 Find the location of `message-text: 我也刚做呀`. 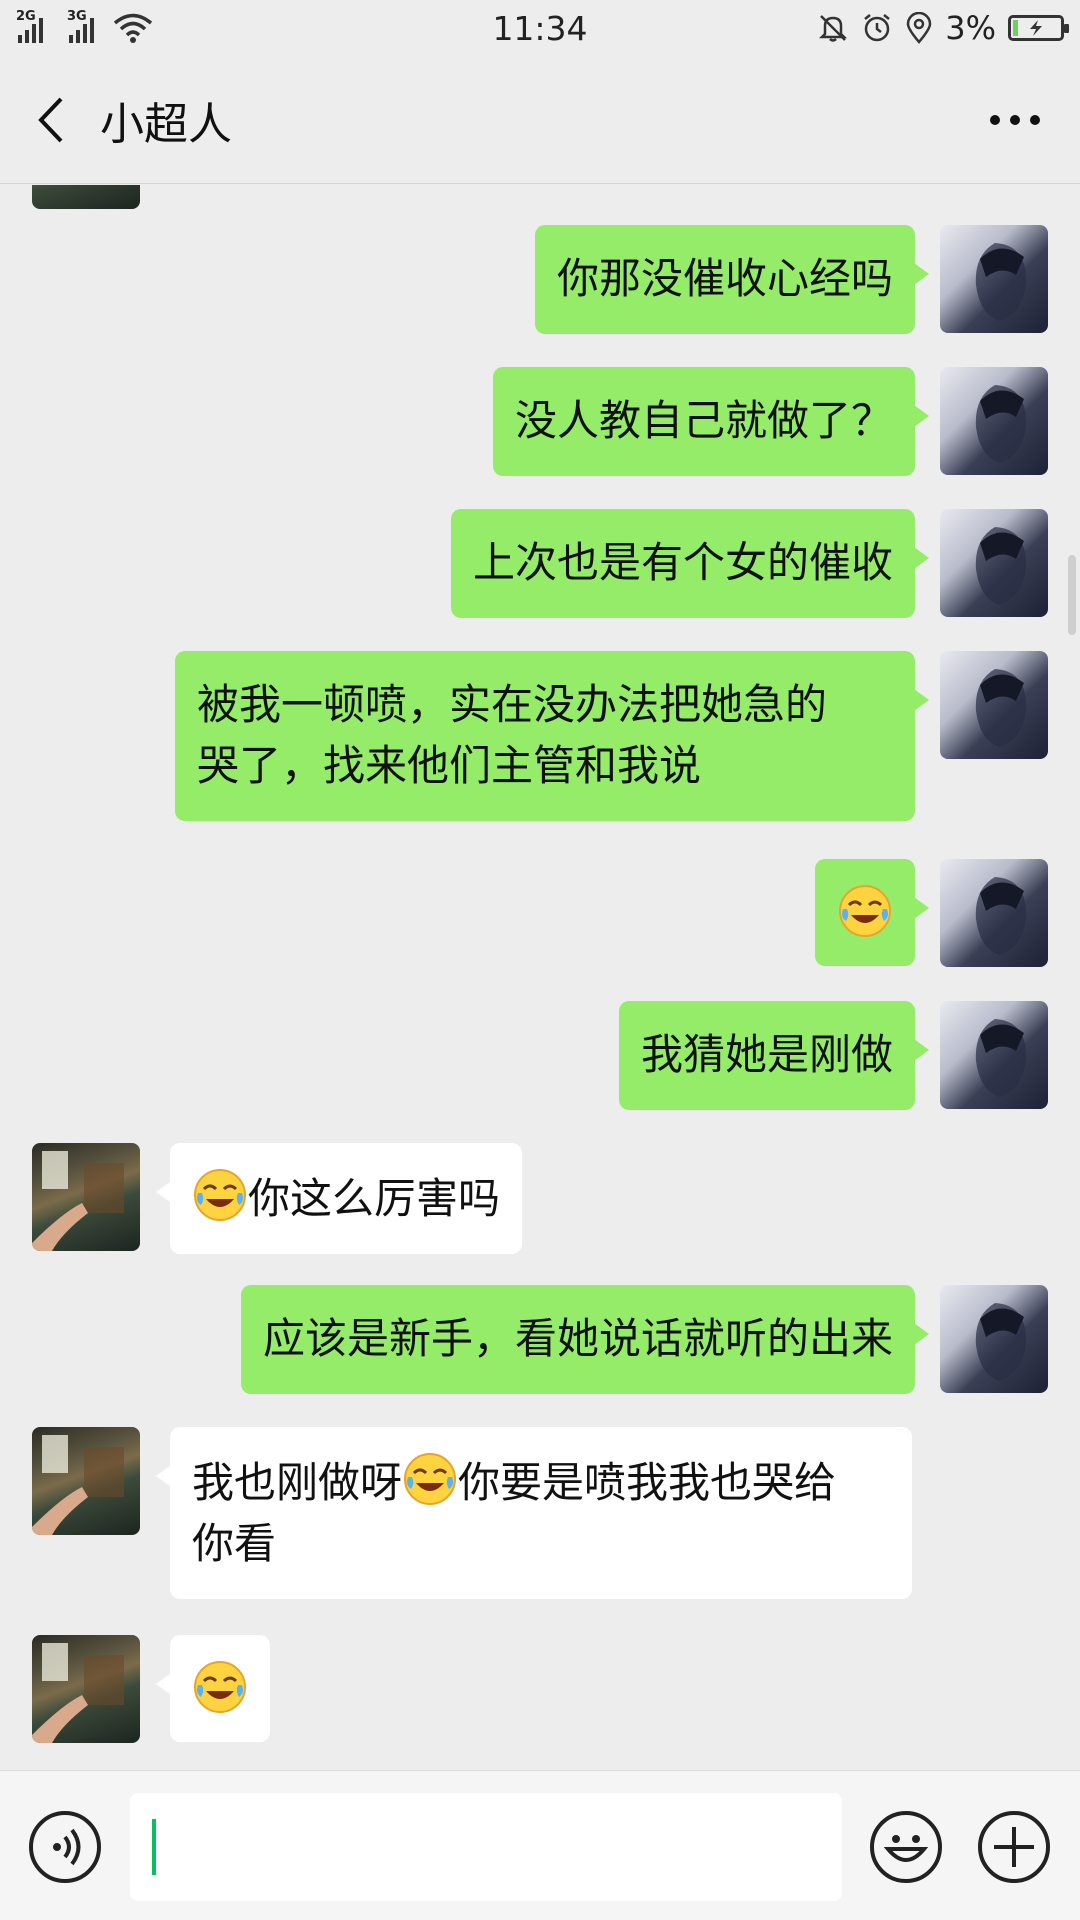

message-text: 我也刚做呀 is located at coordinates (297, 1482).